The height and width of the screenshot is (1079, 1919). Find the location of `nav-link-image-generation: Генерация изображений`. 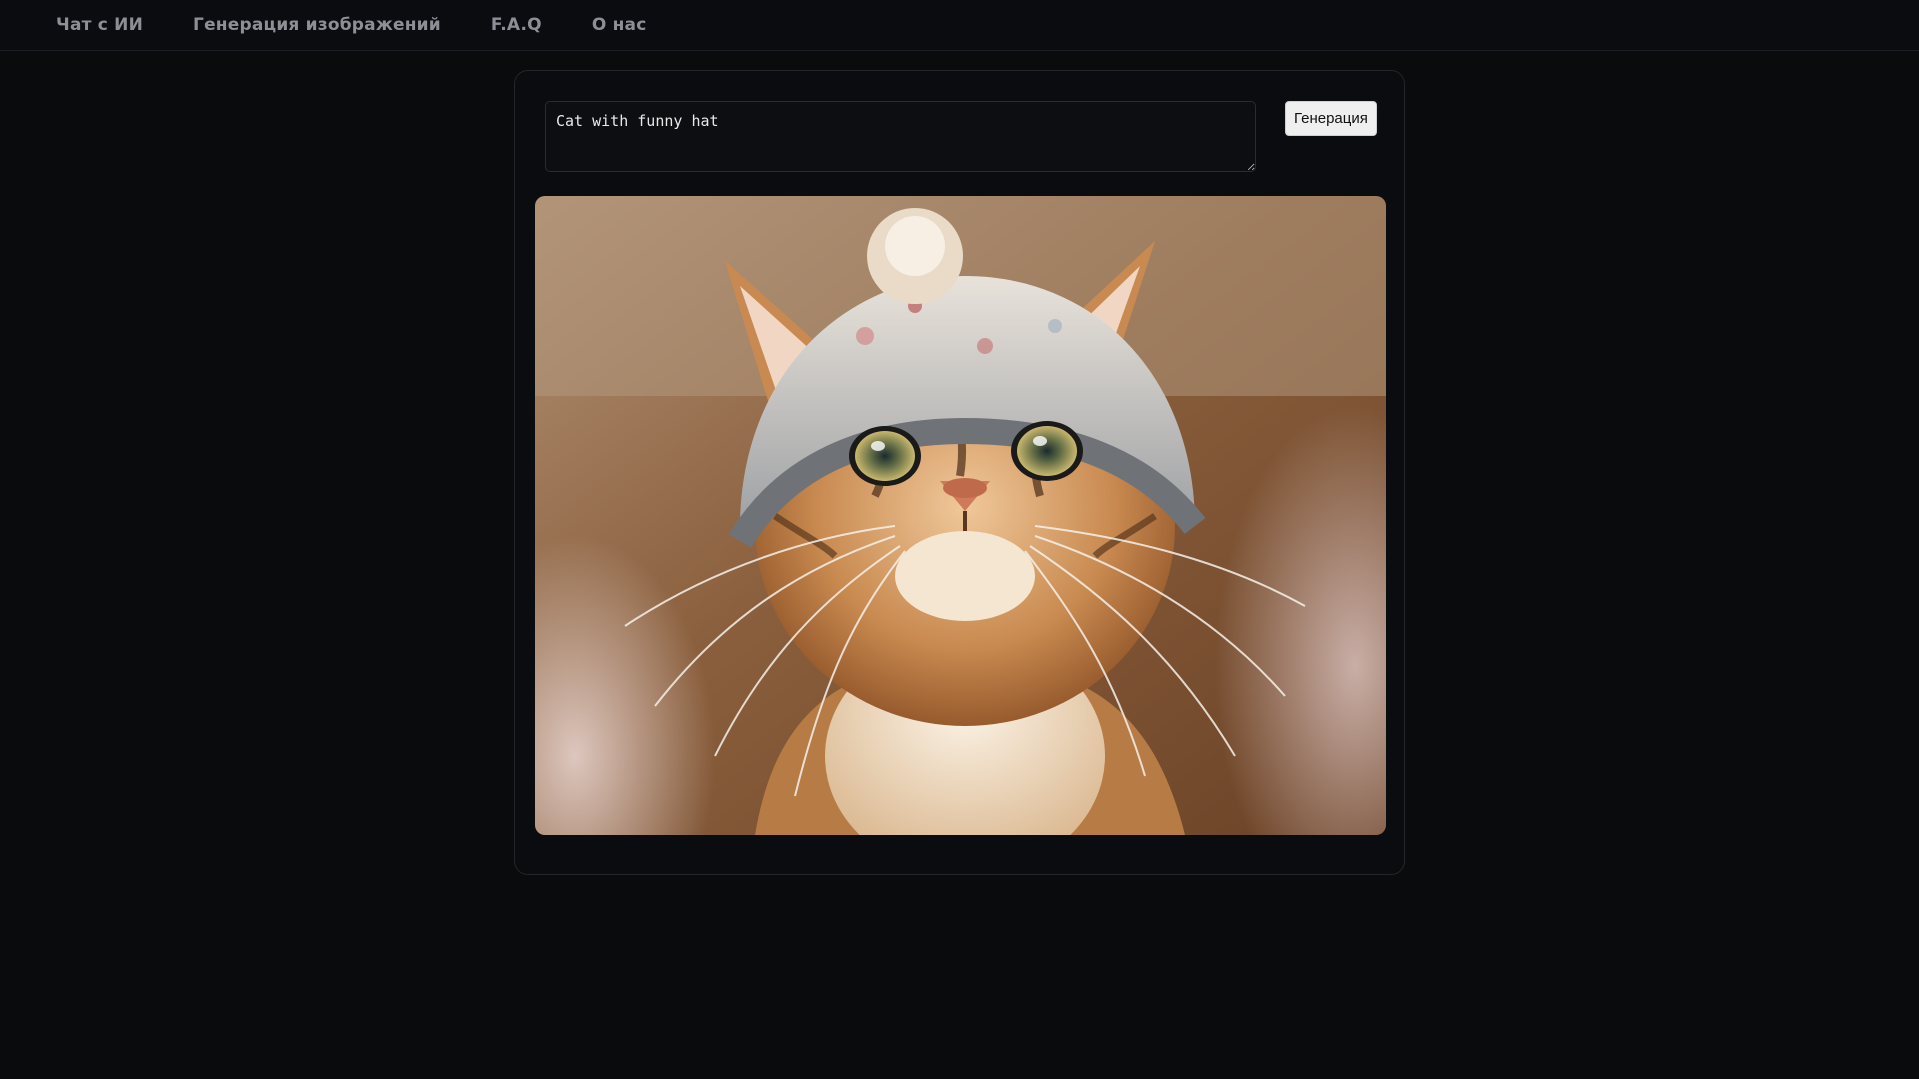

nav-link-image-generation: Генерация изображений is located at coordinates (317, 25).